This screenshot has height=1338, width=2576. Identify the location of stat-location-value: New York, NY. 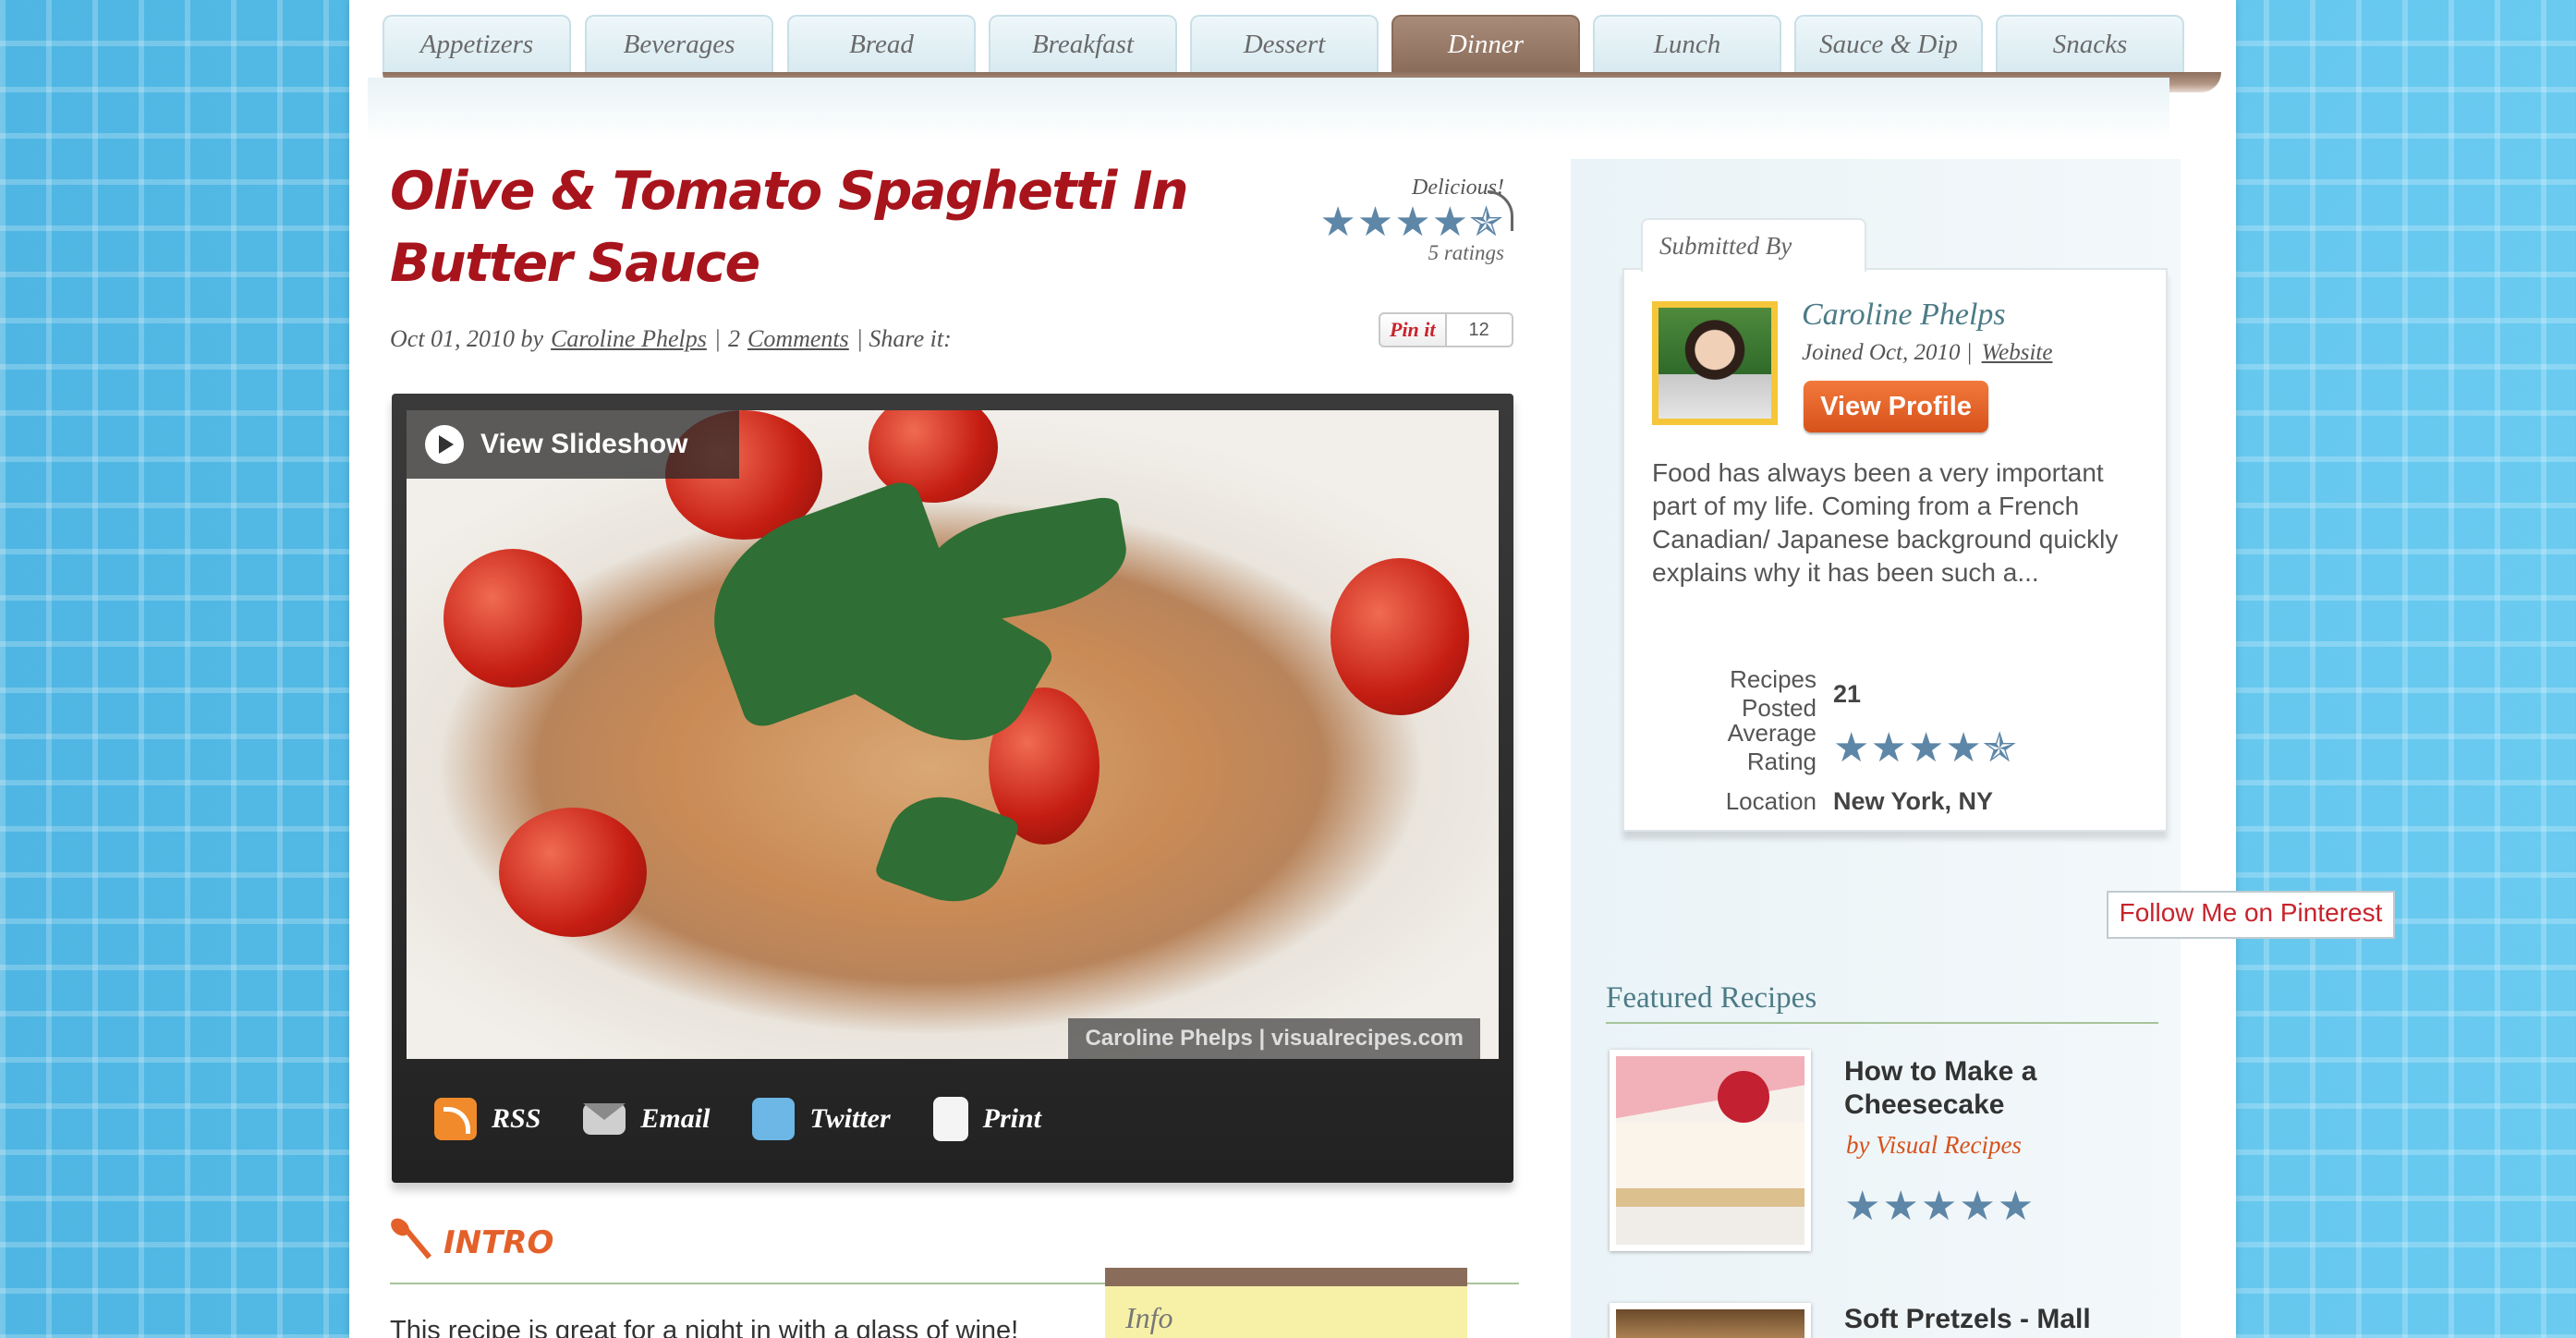
(1913, 801).